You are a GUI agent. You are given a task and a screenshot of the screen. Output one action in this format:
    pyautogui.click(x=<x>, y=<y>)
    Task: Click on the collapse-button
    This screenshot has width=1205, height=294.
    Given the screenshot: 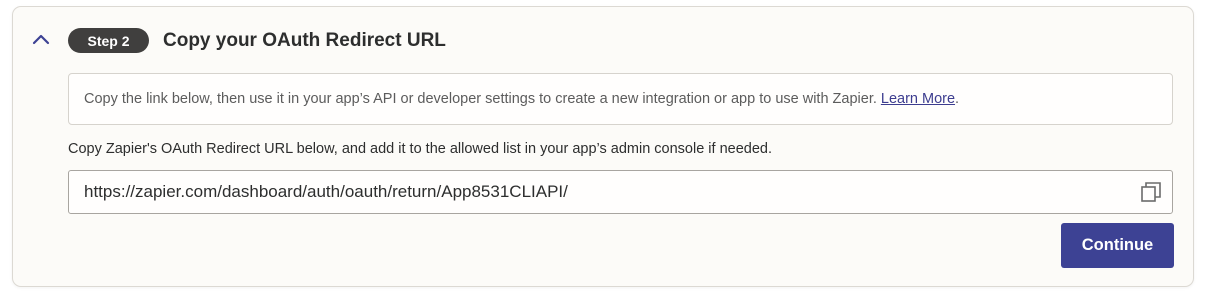 What is the action you would take?
    pyautogui.click(x=41, y=39)
    